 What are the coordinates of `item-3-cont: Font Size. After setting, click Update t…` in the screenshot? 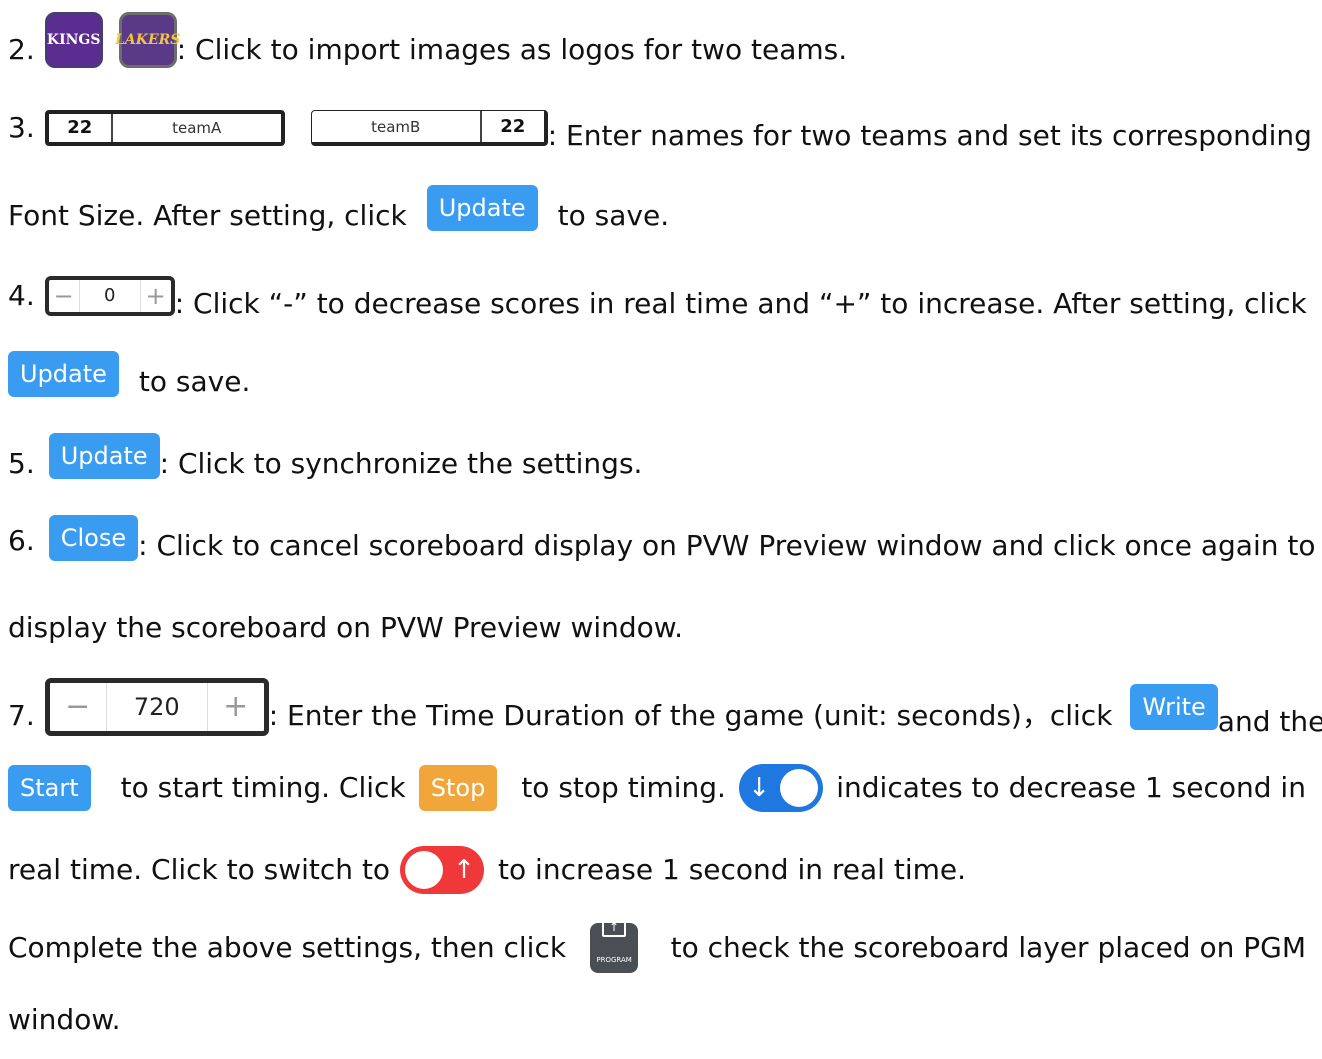 It's located at (657, 208).